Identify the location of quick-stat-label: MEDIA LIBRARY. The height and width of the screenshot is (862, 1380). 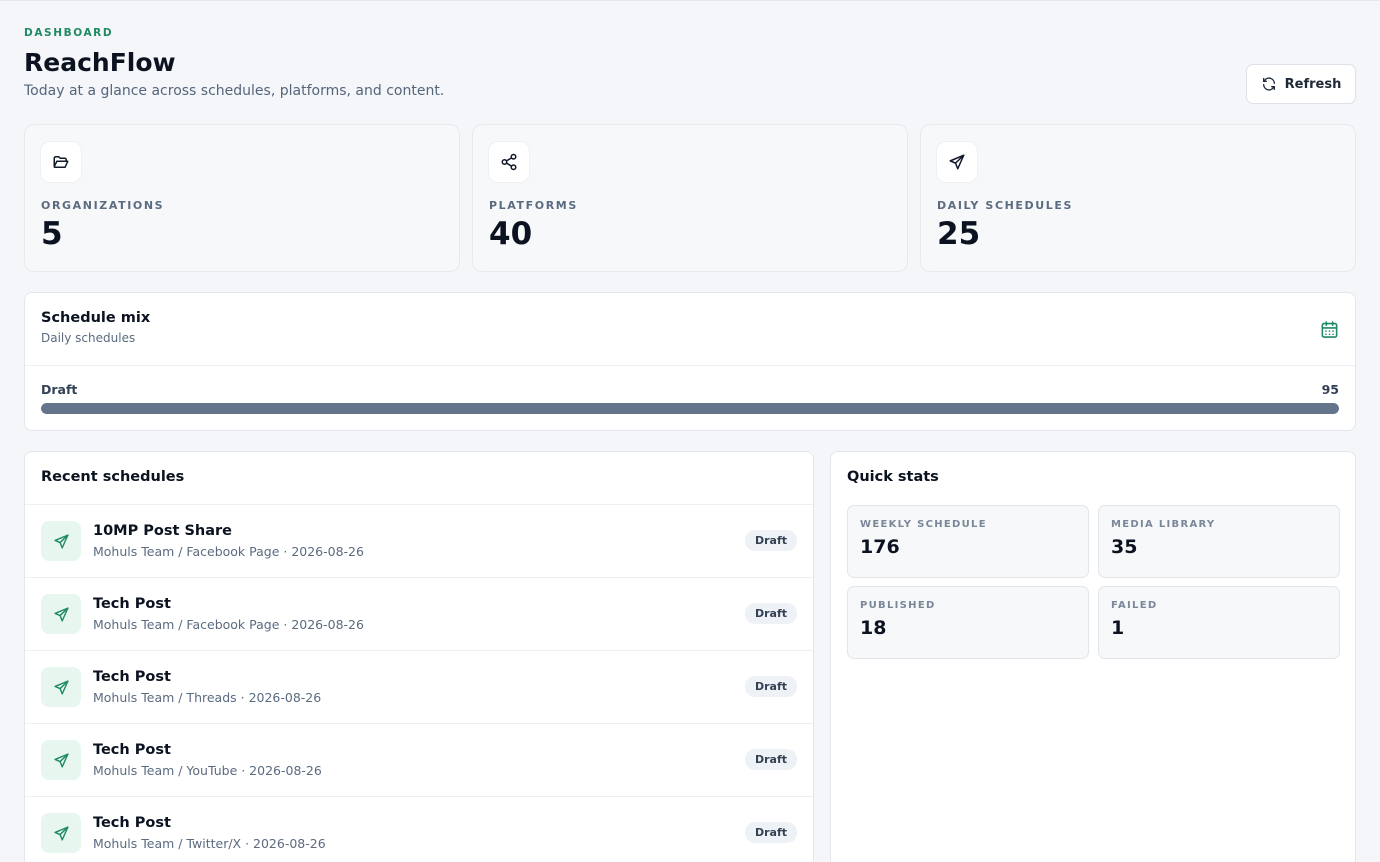
(1163, 524).